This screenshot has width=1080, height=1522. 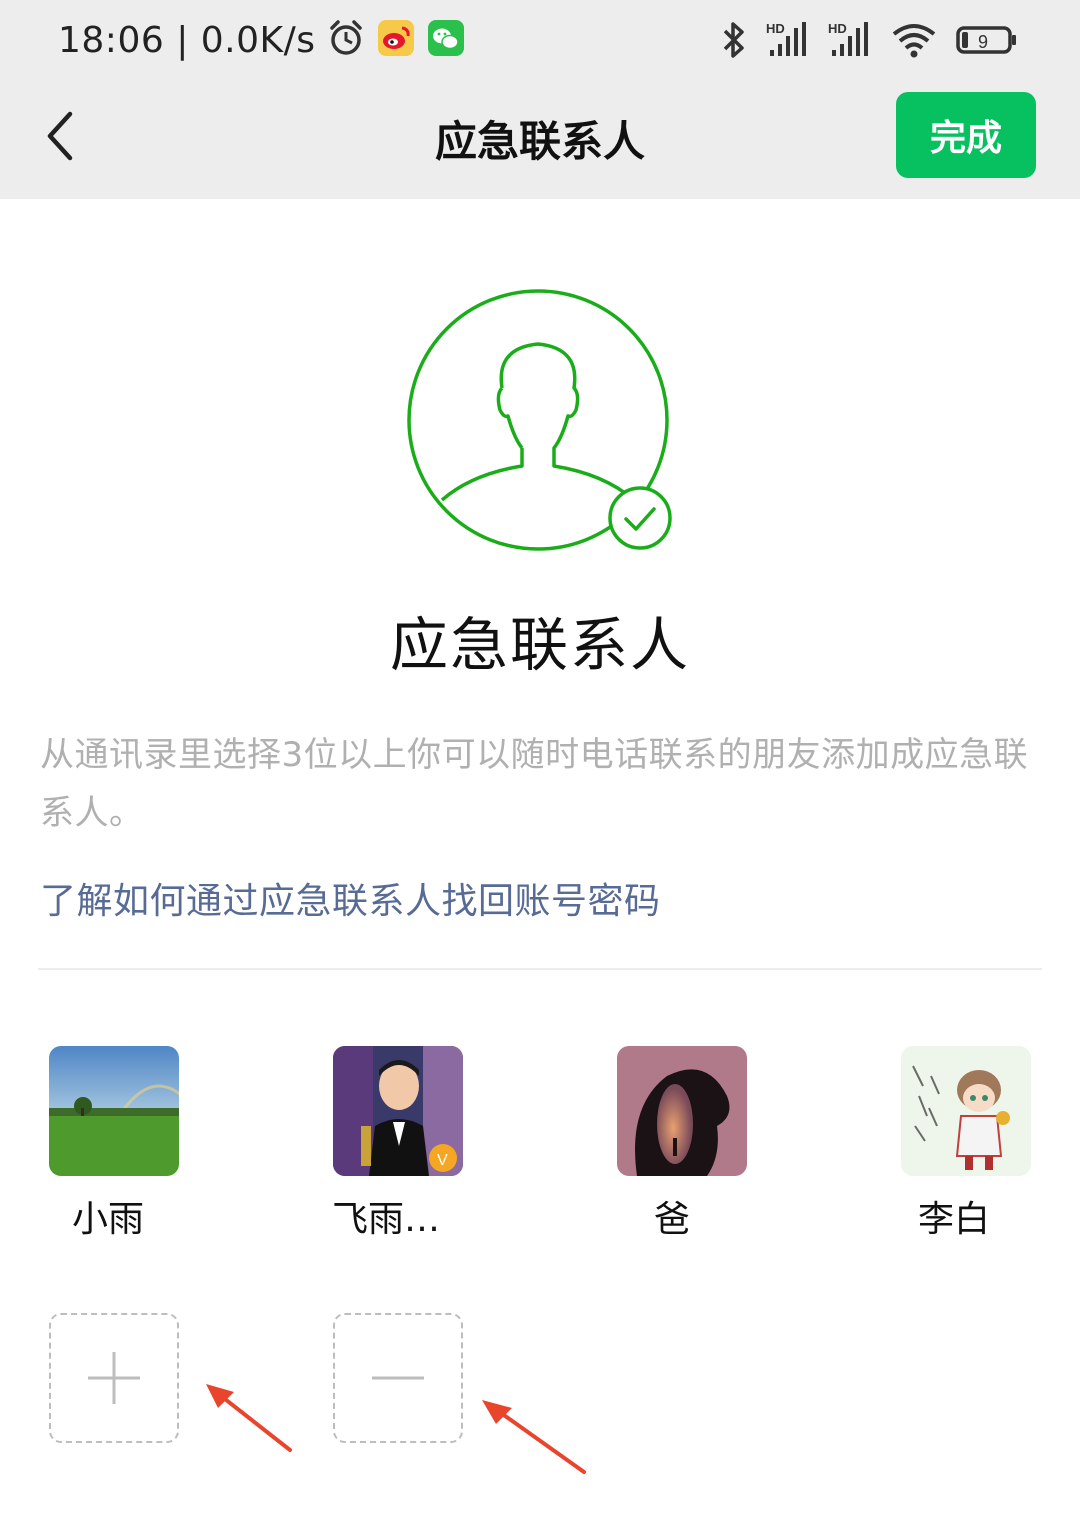 I want to click on emergency-contact-icon, so click(x=540, y=421).